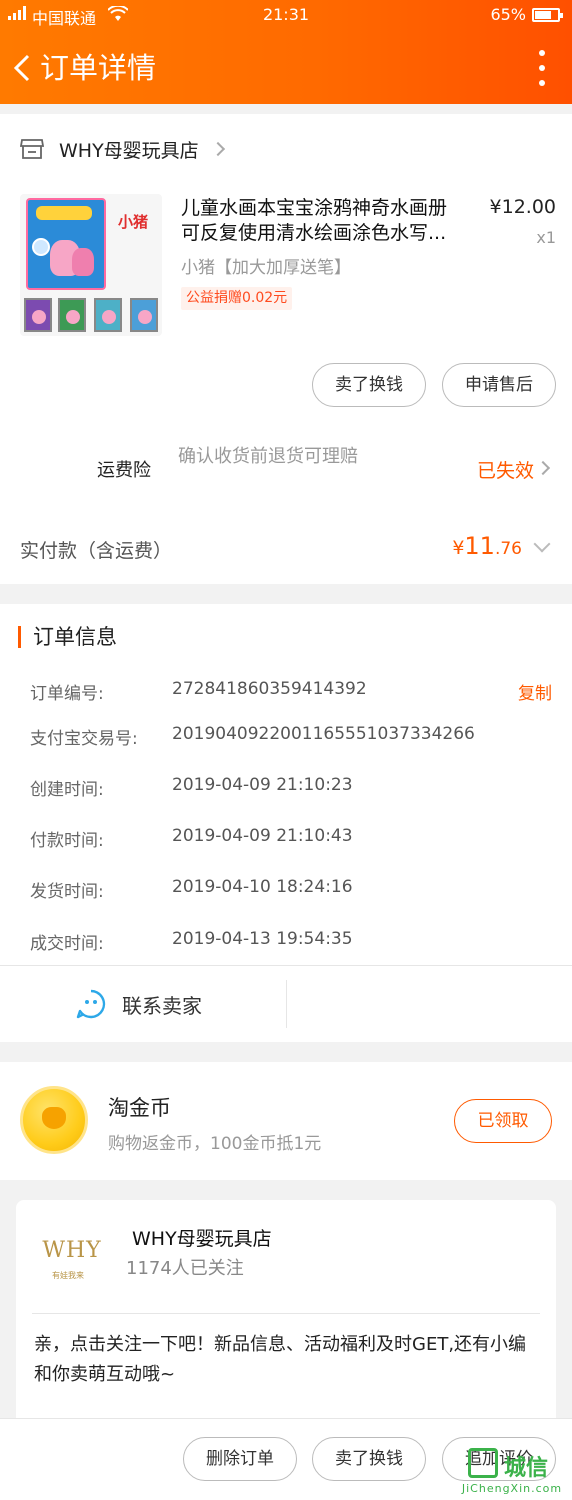 The image size is (572, 1500). I want to click on contact-seller-button: 联系卖家, so click(139, 1004).